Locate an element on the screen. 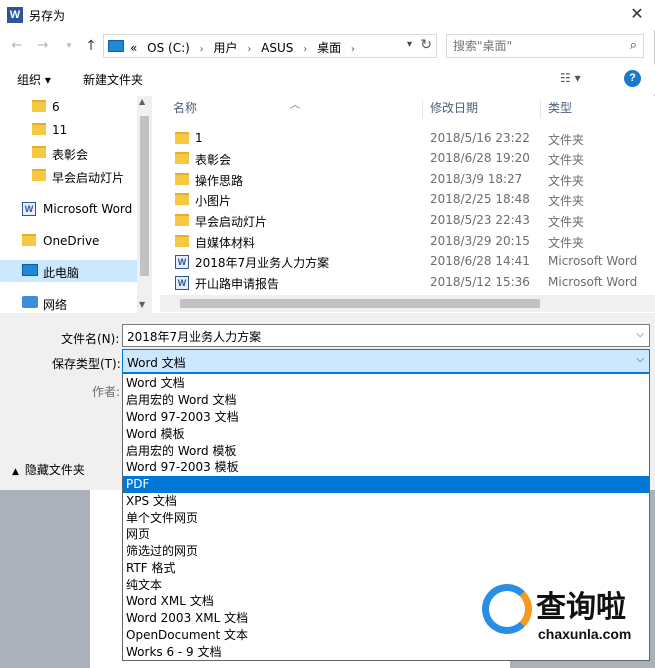 This screenshot has height=668, width=655. filename-label: 文件名(N): is located at coordinates (90, 339).